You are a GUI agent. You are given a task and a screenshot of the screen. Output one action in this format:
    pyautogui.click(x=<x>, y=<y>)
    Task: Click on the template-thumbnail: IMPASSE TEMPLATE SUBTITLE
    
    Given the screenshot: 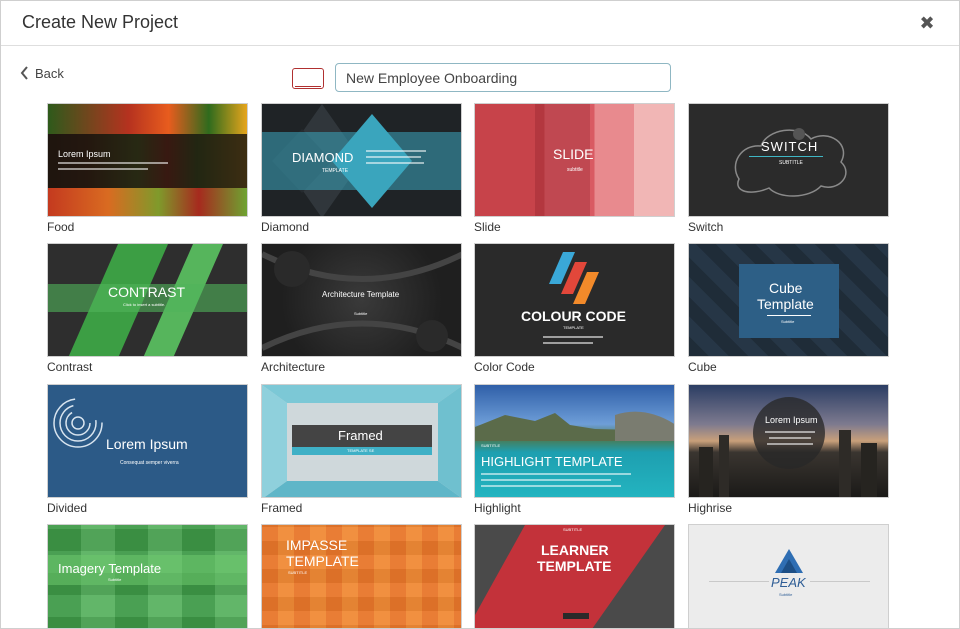 What is the action you would take?
    pyautogui.click(x=361, y=576)
    